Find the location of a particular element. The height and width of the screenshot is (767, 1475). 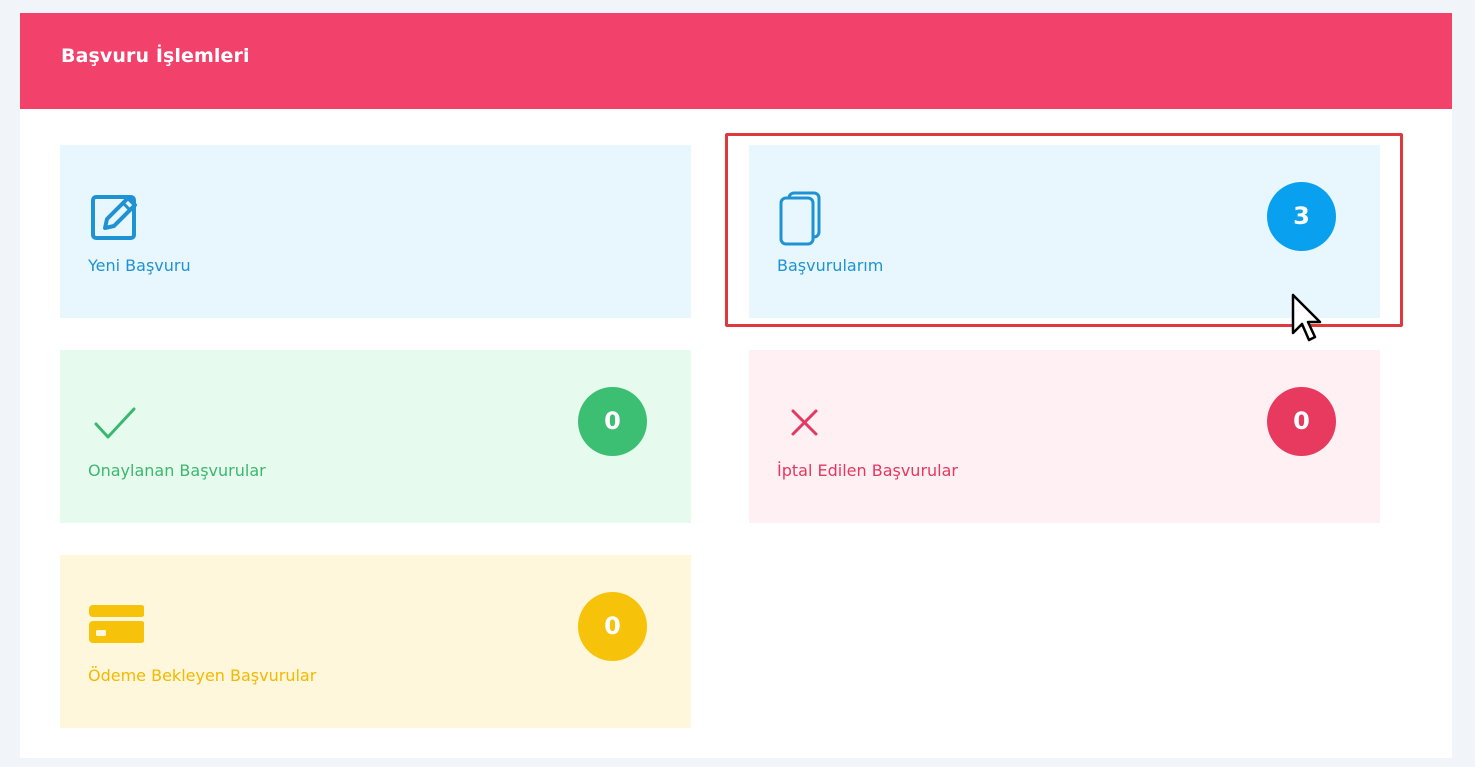

my-applications-card: Başvurularım 3 is located at coordinates (1064, 231).